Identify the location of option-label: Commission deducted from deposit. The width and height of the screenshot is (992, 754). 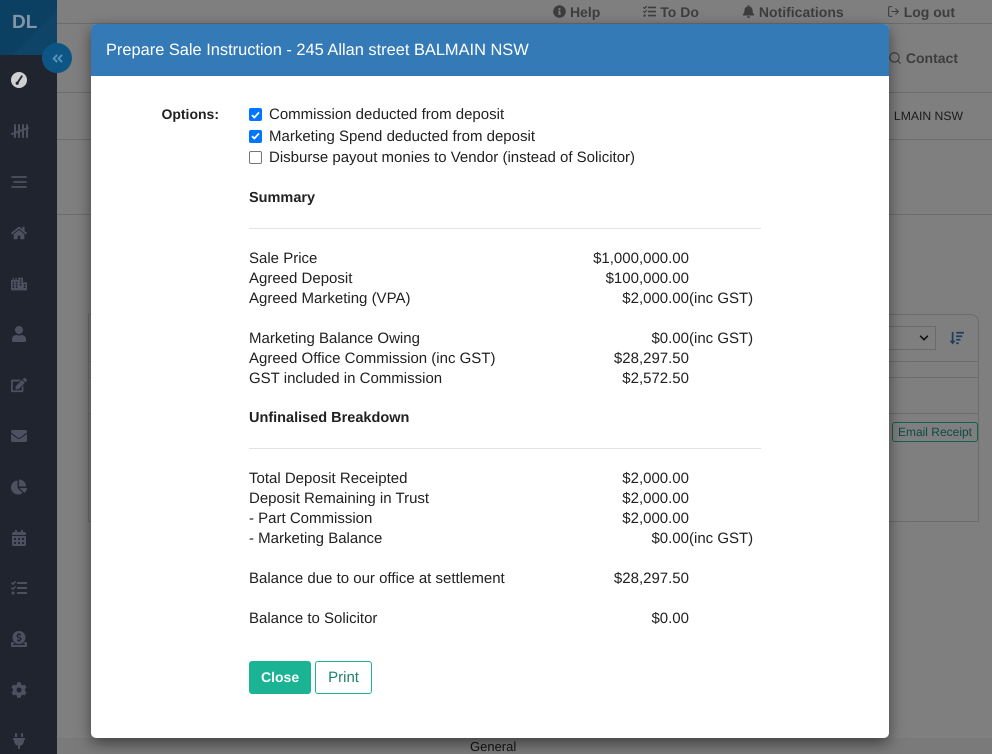
(386, 115).